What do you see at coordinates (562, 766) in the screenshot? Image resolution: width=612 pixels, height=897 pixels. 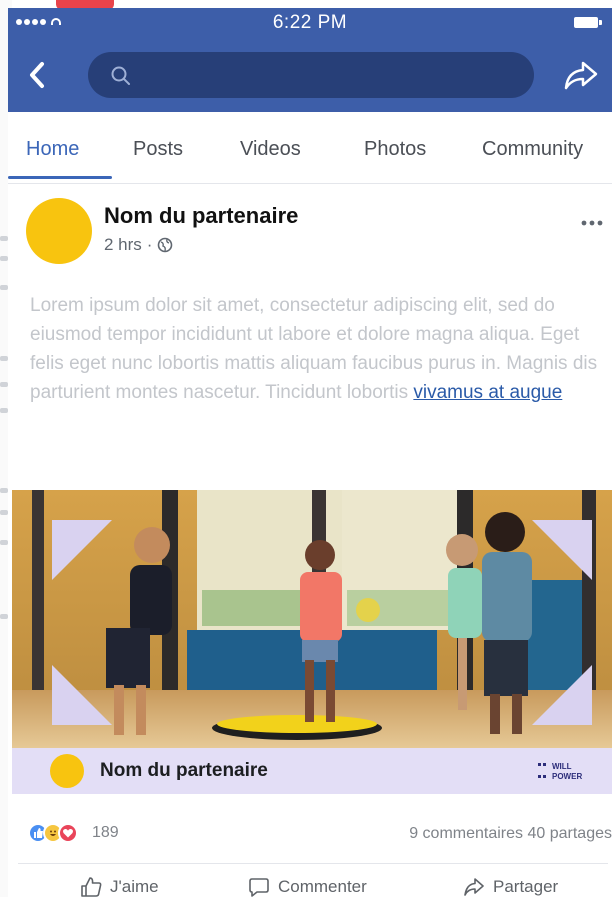 I see `logo-text-will: WILL` at bounding box center [562, 766].